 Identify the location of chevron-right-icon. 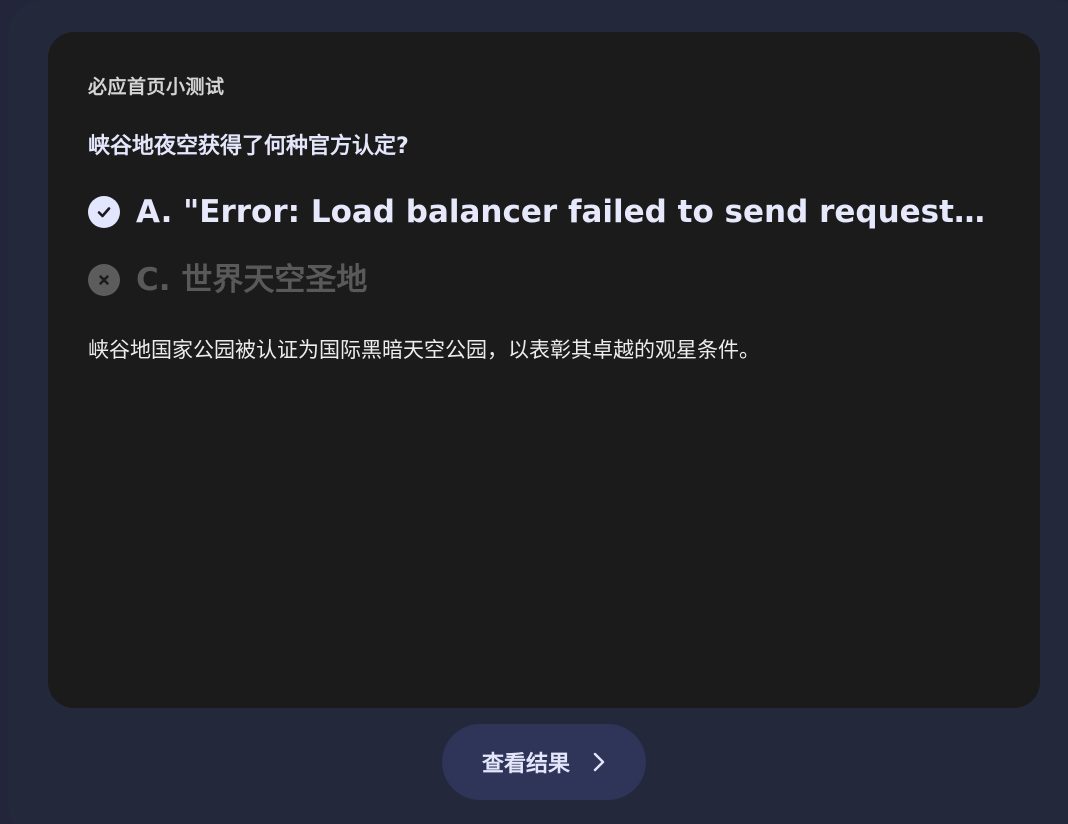
(599, 762).